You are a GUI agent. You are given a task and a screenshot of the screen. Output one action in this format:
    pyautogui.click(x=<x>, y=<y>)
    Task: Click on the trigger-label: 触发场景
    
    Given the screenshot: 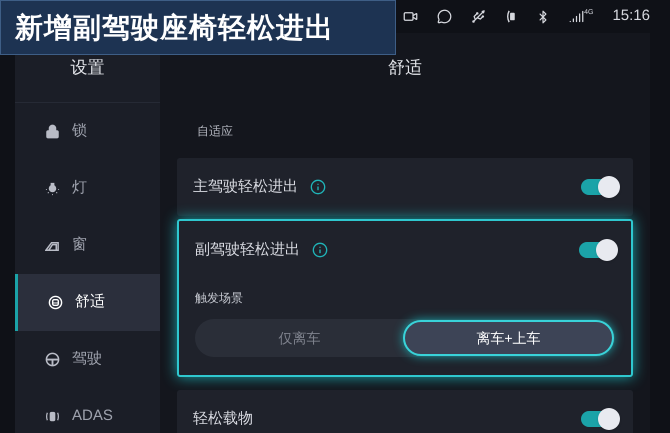 What is the action you would take?
    pyautogui.click(x=219, y=298)
    